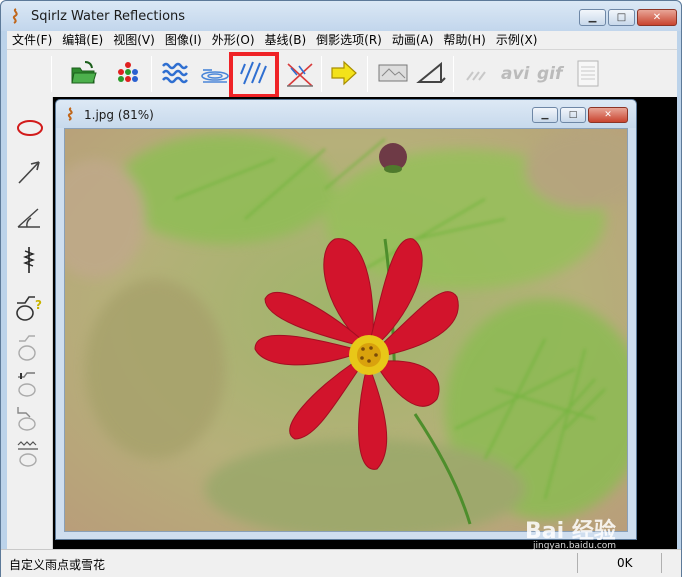 The image size is (682, 577). What do you see at coordinates (27, 348) in the screenshot?
I see `reflection-tool-2-icon` at bounding box center [27, 348].